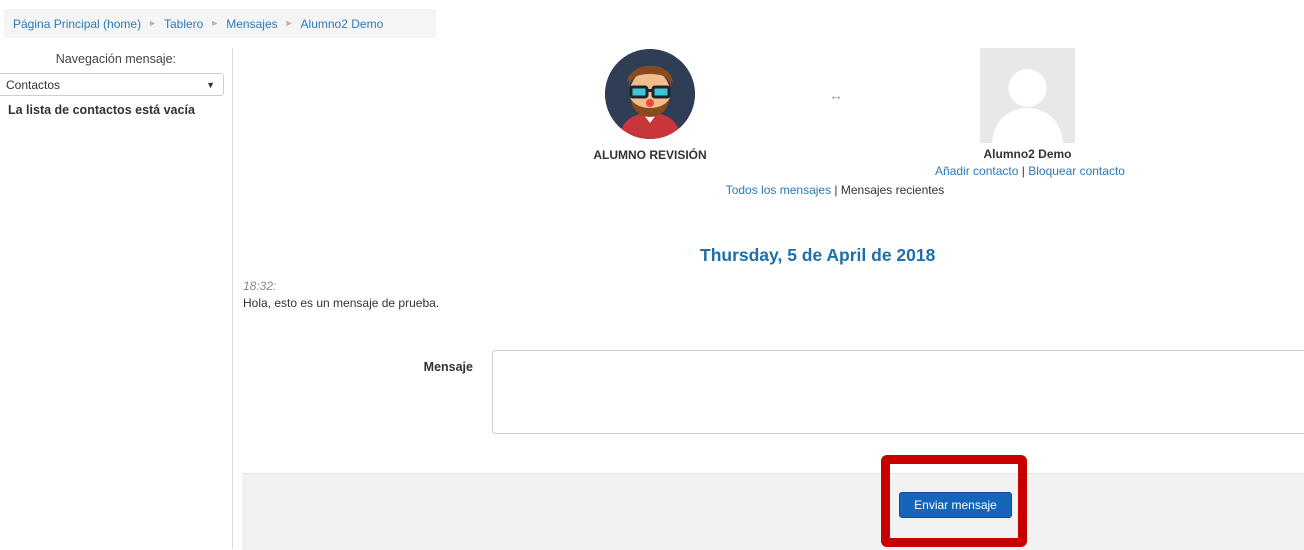  Describe the element at coordinates (341, 303) in the screenshot. I see `message-text: Hola, esto es un mensaje de prueba.` at that location.